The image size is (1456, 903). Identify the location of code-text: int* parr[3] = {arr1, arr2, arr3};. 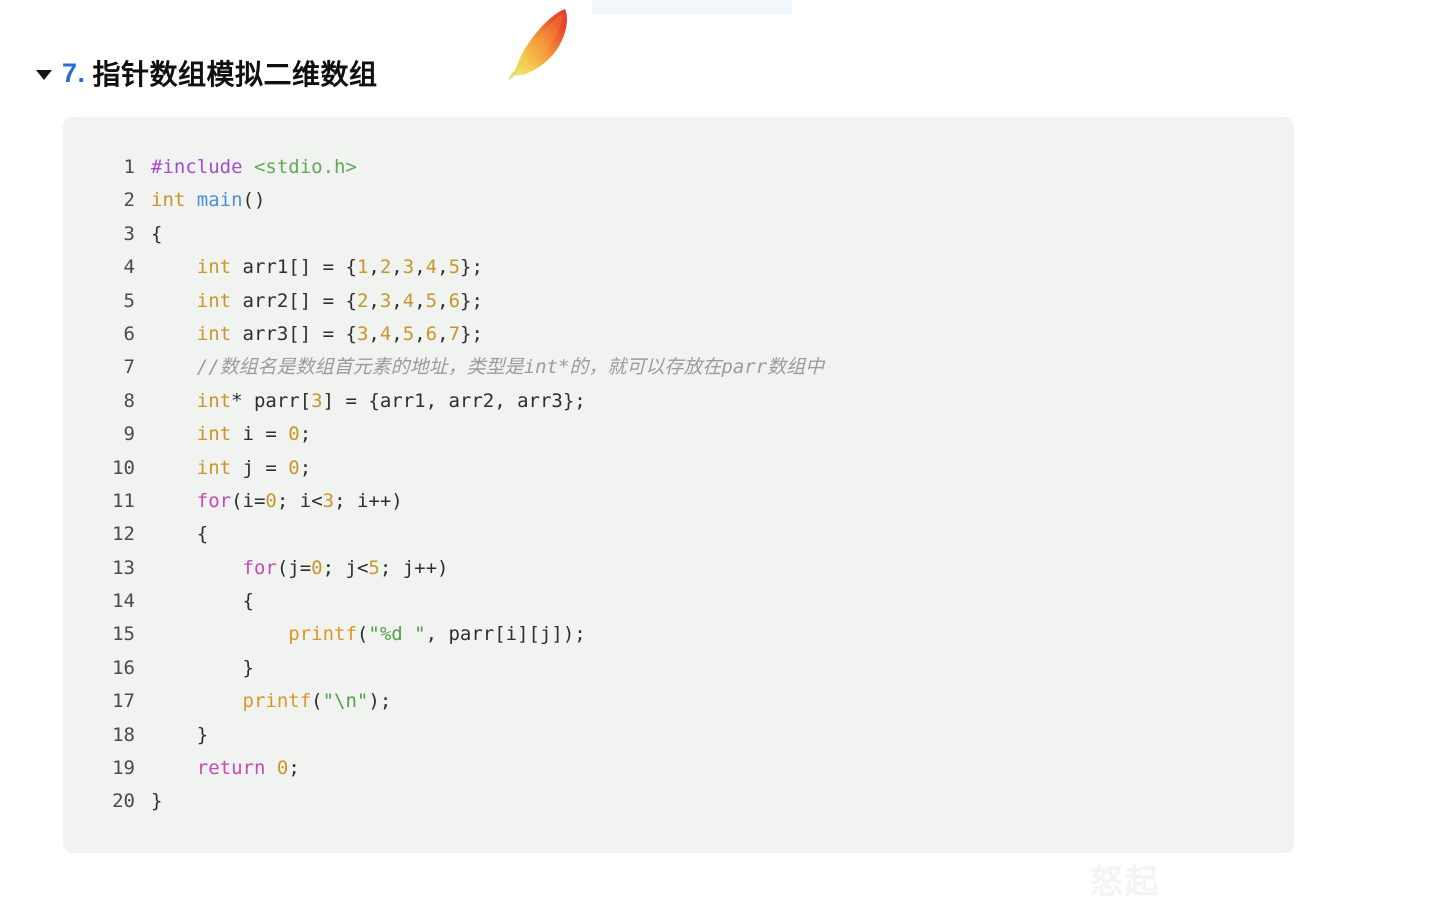
(368, 401).